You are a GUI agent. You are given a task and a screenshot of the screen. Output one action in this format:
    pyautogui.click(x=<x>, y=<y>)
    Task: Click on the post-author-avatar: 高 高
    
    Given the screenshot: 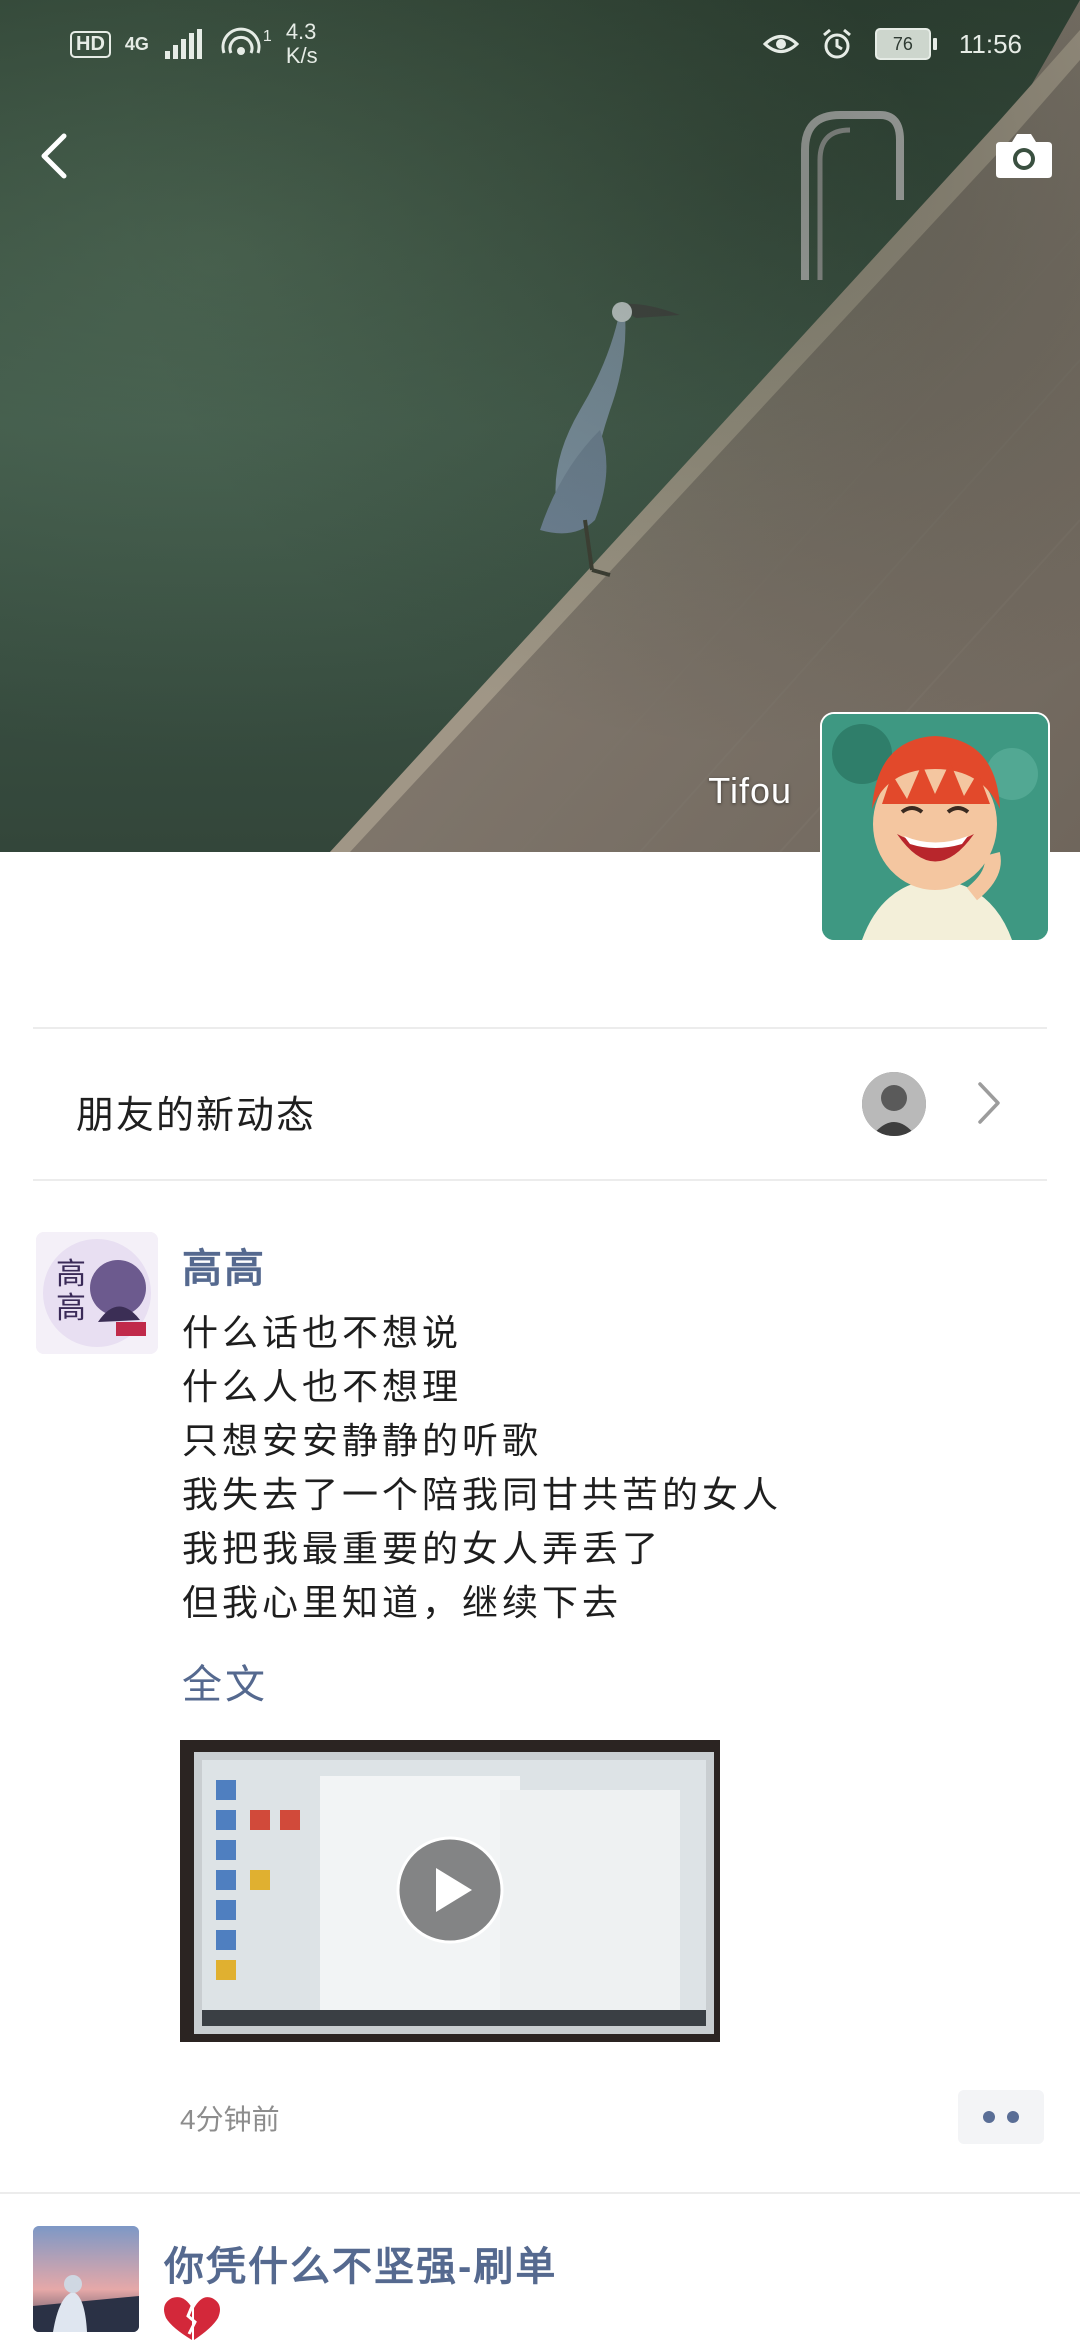 What is the action you would take?
    pyautogui.click(x=97, y=1293)
    